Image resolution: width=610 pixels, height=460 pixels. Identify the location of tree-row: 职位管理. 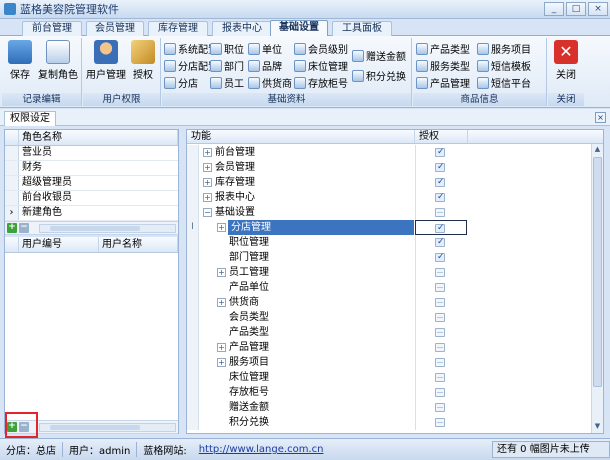
(387, 242).